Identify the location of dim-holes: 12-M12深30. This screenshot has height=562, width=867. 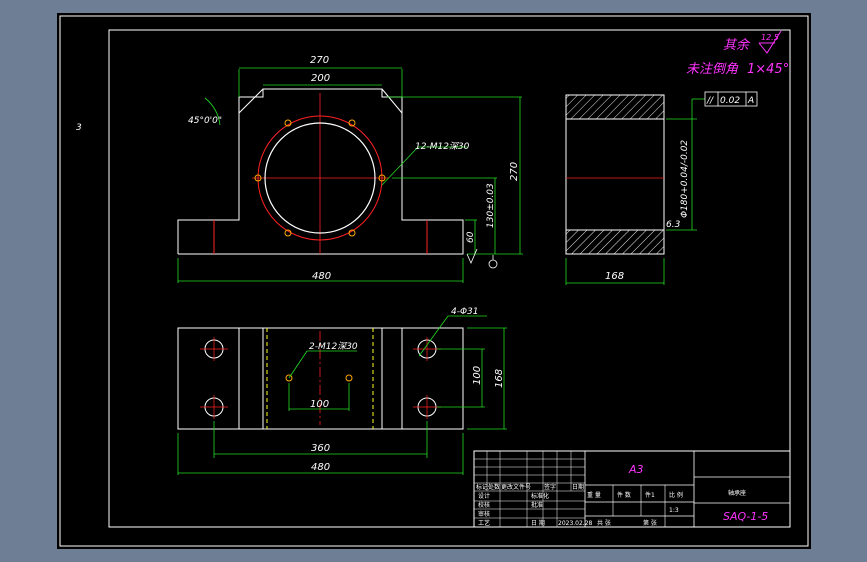
(442, 146).